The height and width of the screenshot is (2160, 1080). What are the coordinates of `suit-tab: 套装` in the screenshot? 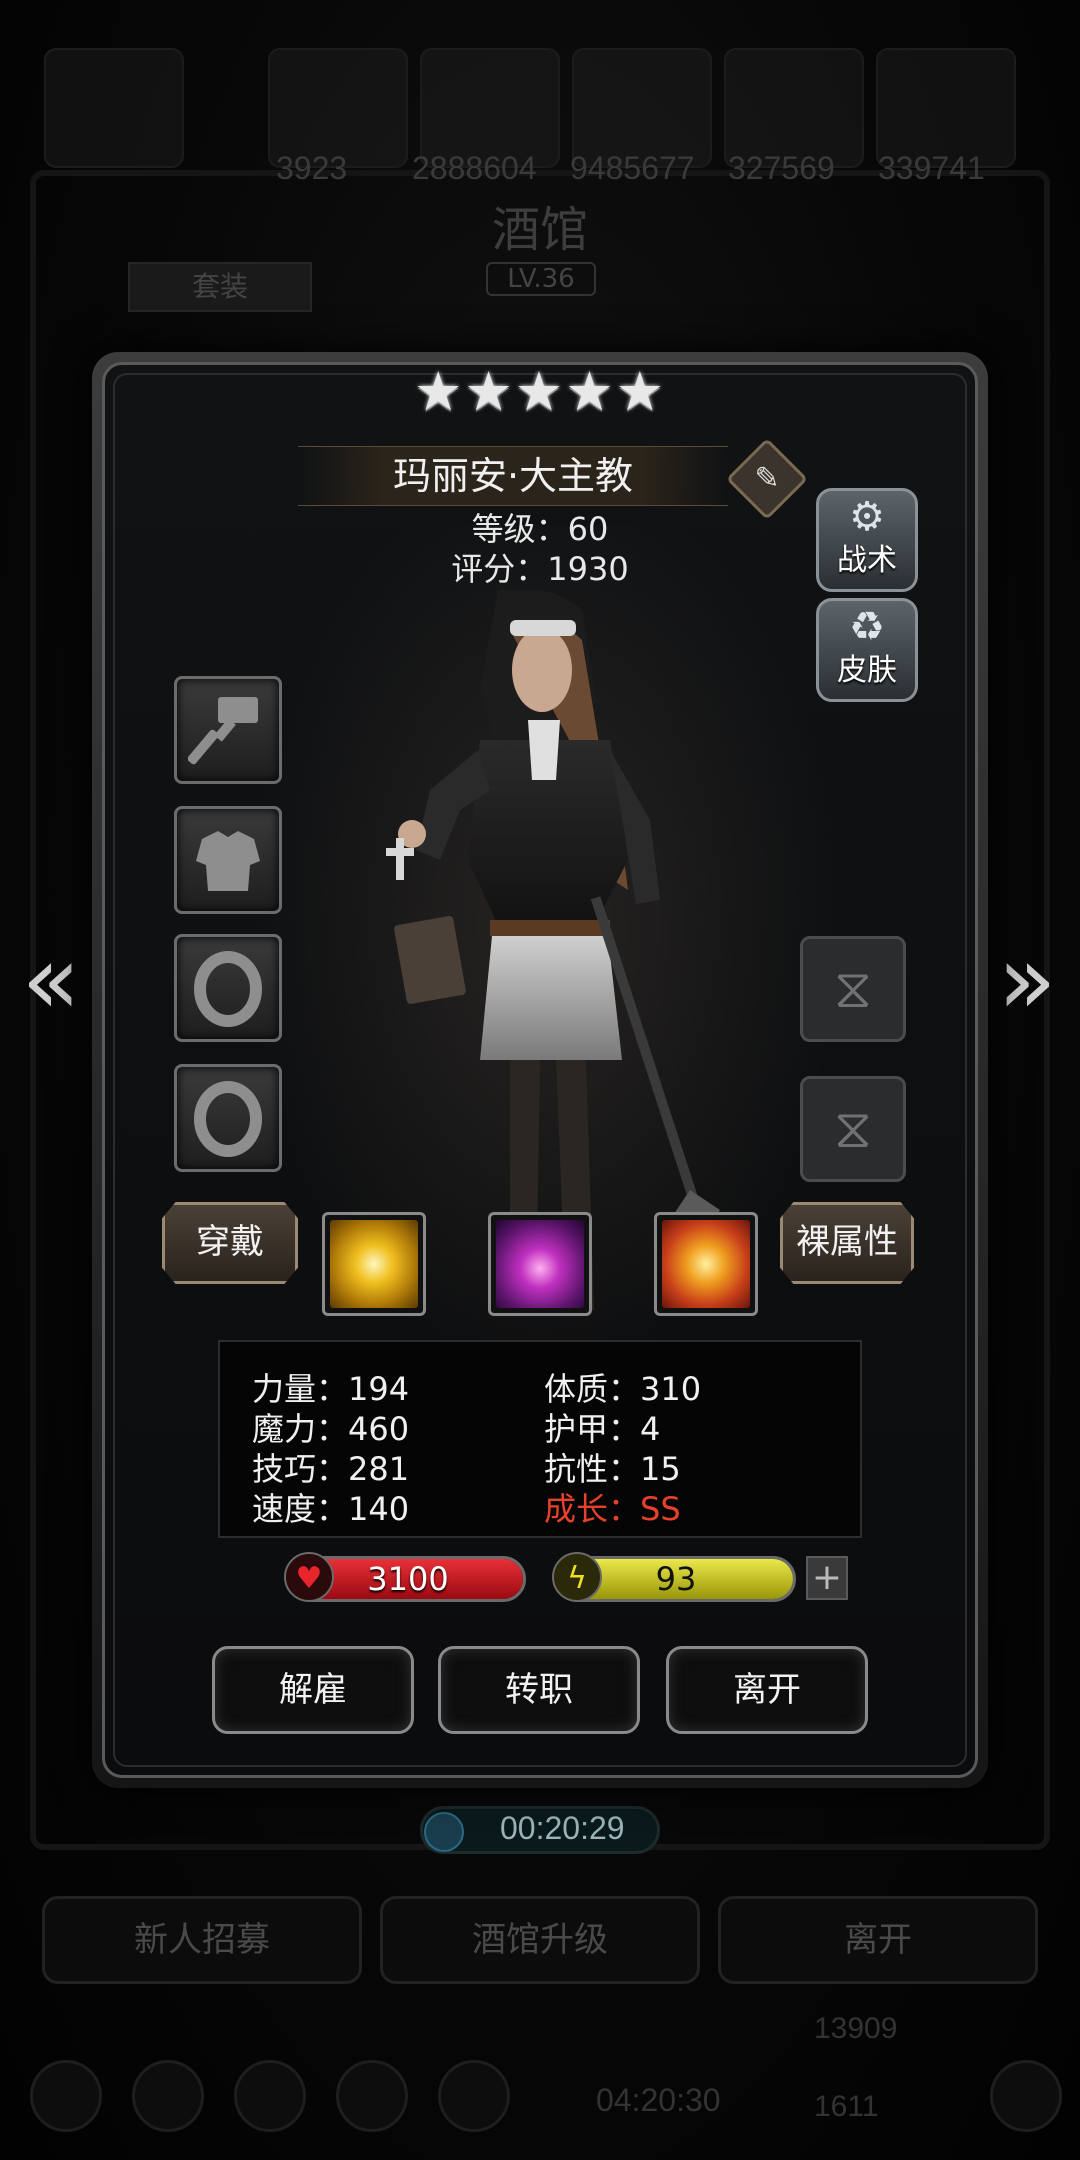 It's located at (220, 287).